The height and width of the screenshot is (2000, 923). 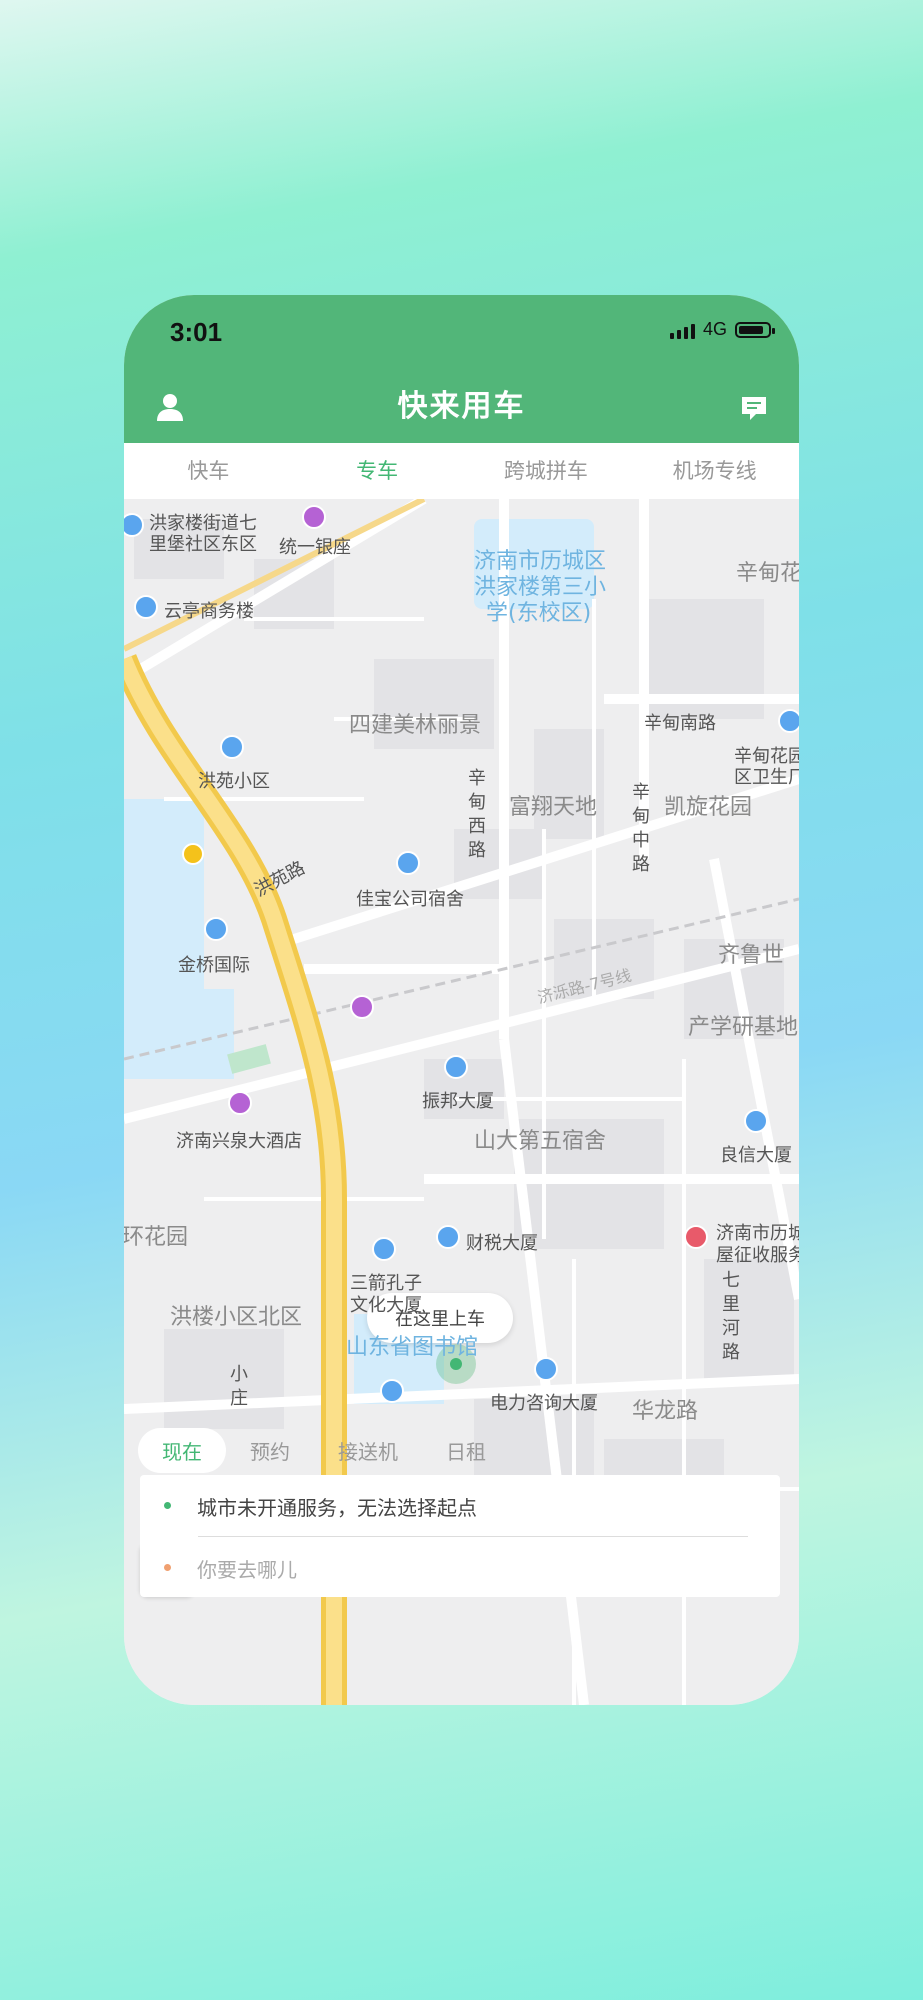 I want to click on mode-daily-rent: 日租, so click(x=466, y=1450).